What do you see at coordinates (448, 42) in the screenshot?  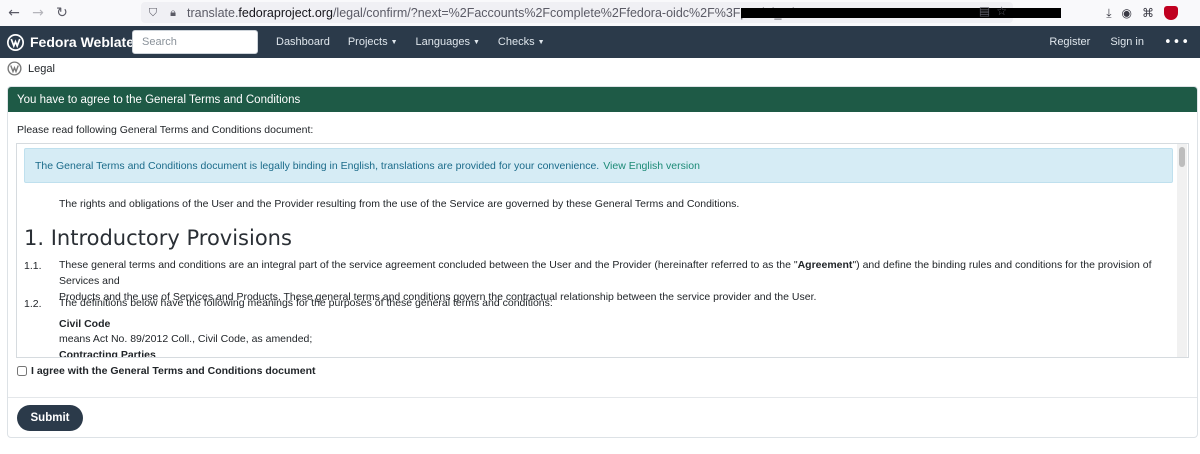 I see `nav-languages: Languages ▼` at bounding box center [448, 42].